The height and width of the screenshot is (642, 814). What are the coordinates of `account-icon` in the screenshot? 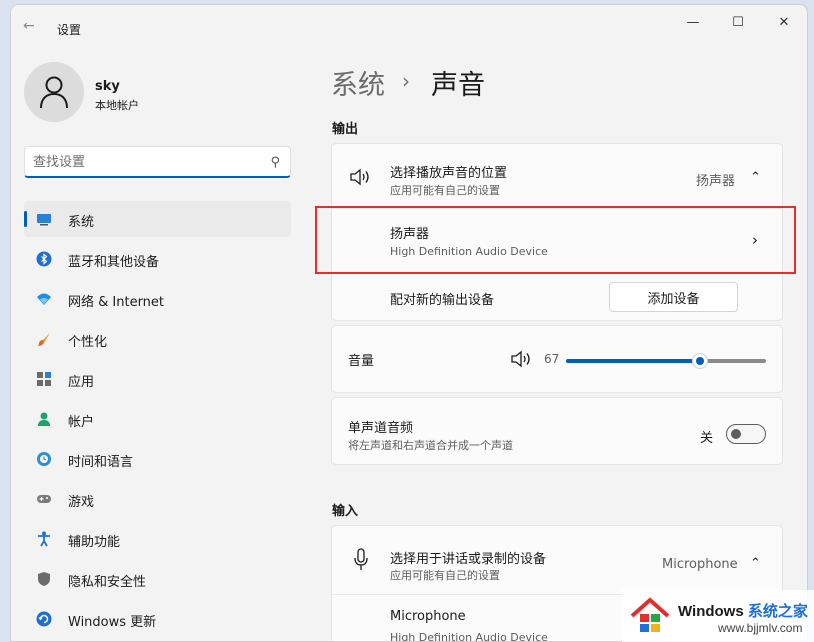 It's located at (44, 419).